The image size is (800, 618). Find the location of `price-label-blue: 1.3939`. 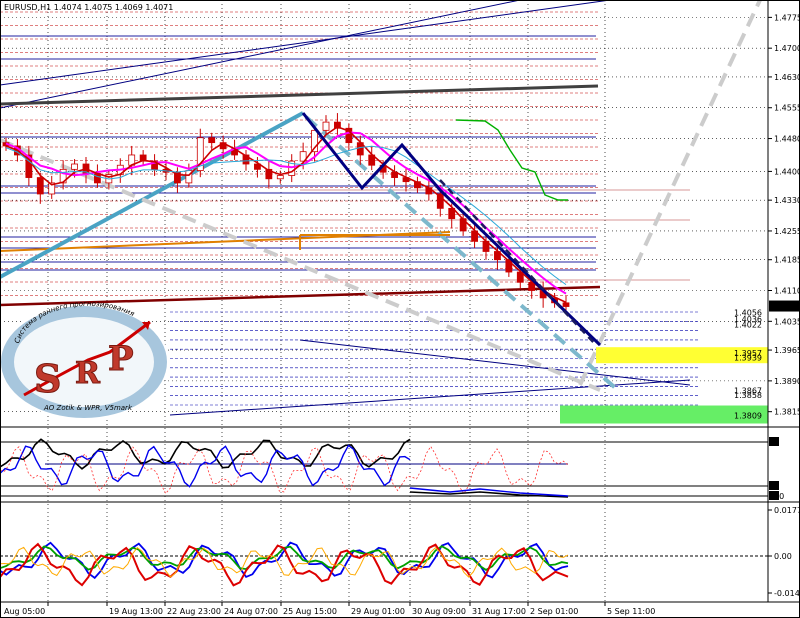

price-label-blue: 1.3939 is located at coordinates (748, 357).